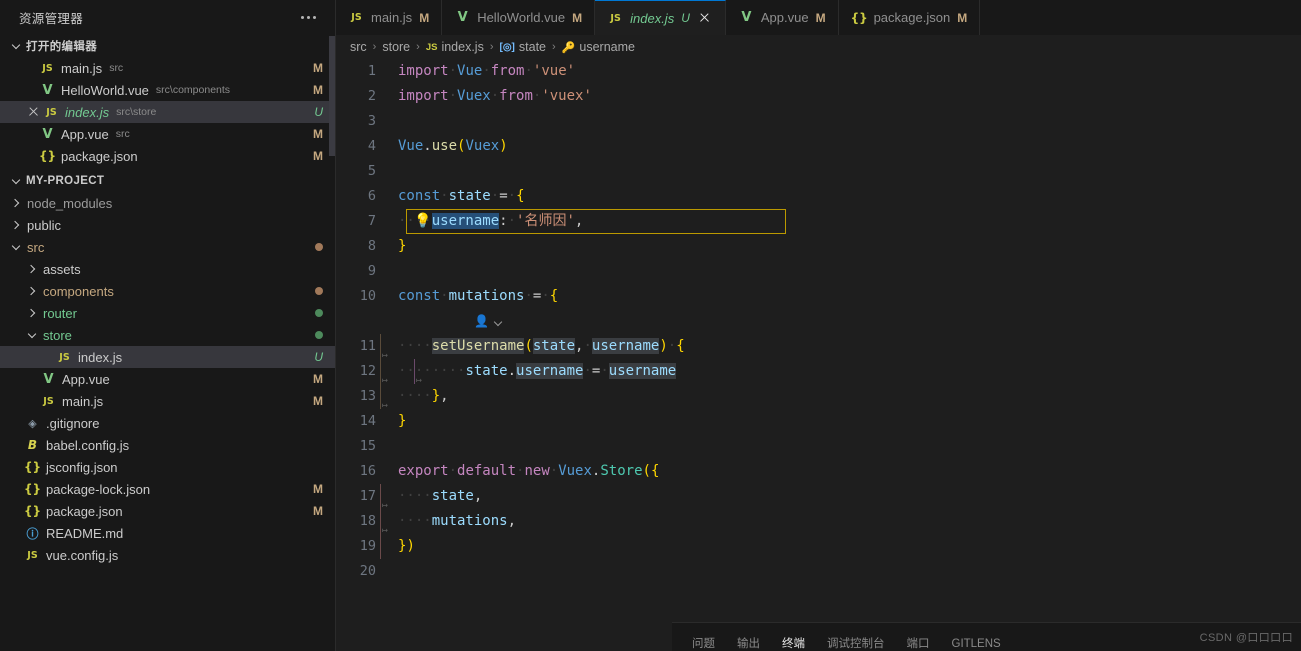 Image resolution: width=1301 pixels, height=651 pixels. What do you see at coordinates (167, 247) in the screenshot?
I see `tree-folder: src` at bounding box center [167, 247].